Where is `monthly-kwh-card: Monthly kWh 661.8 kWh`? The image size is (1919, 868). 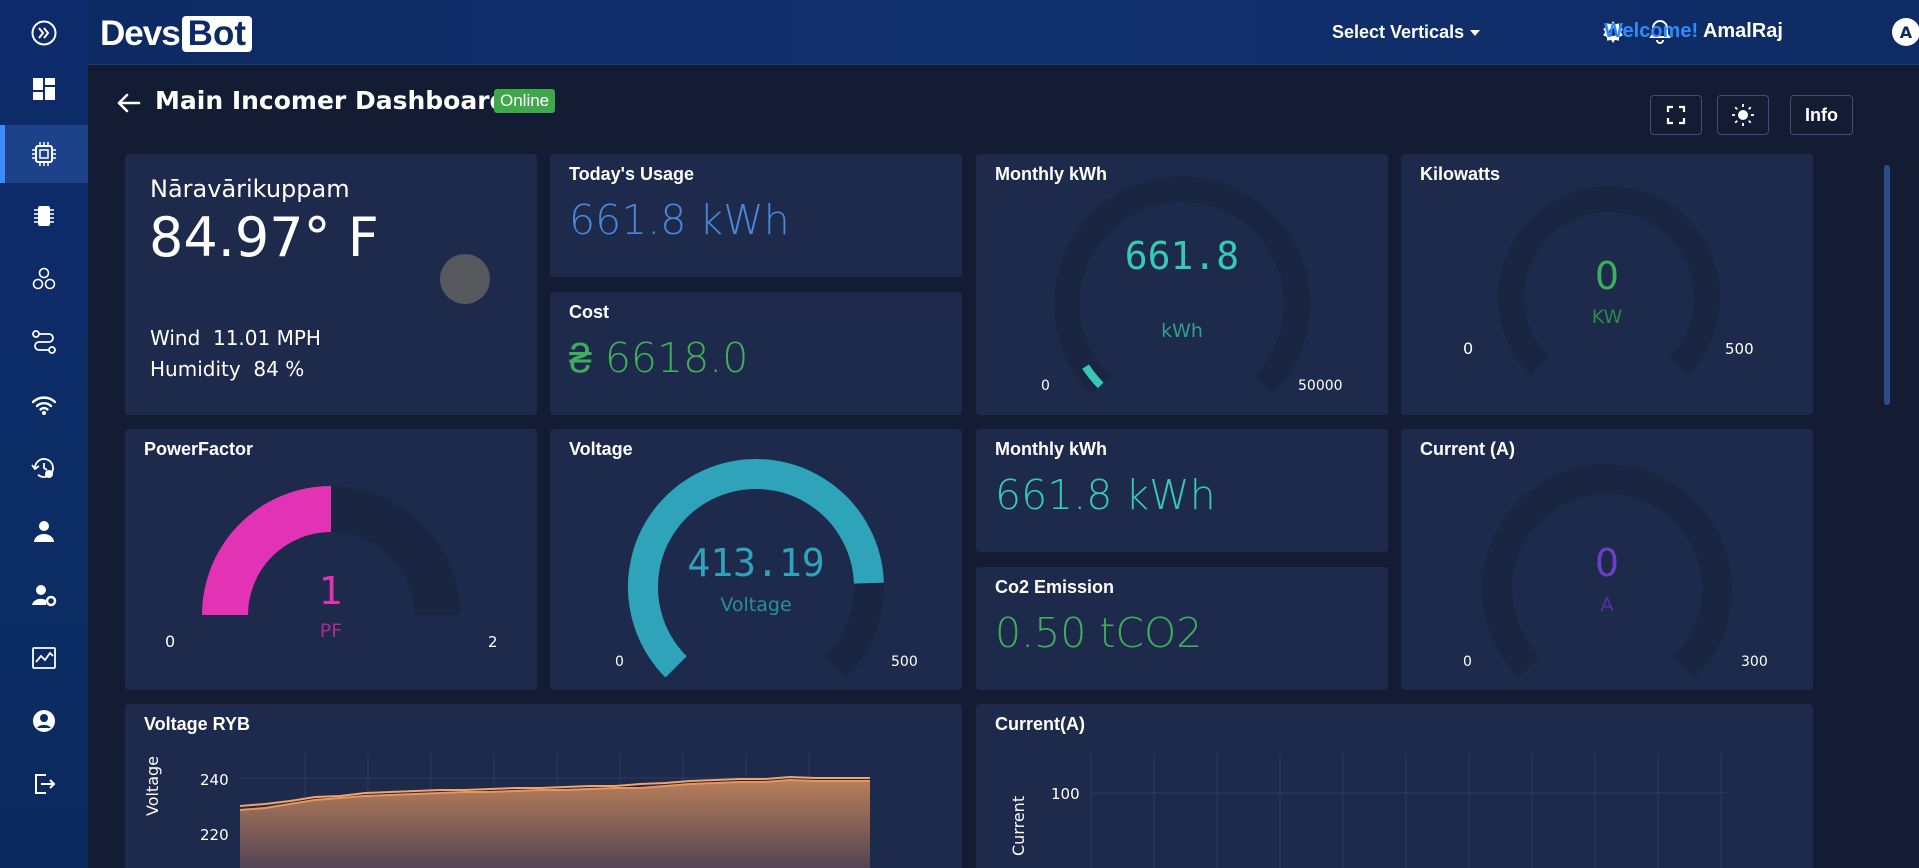
monthly-kwh-card: Monthly kWh 661.8 kWh is located at coordinates (1182, 490).